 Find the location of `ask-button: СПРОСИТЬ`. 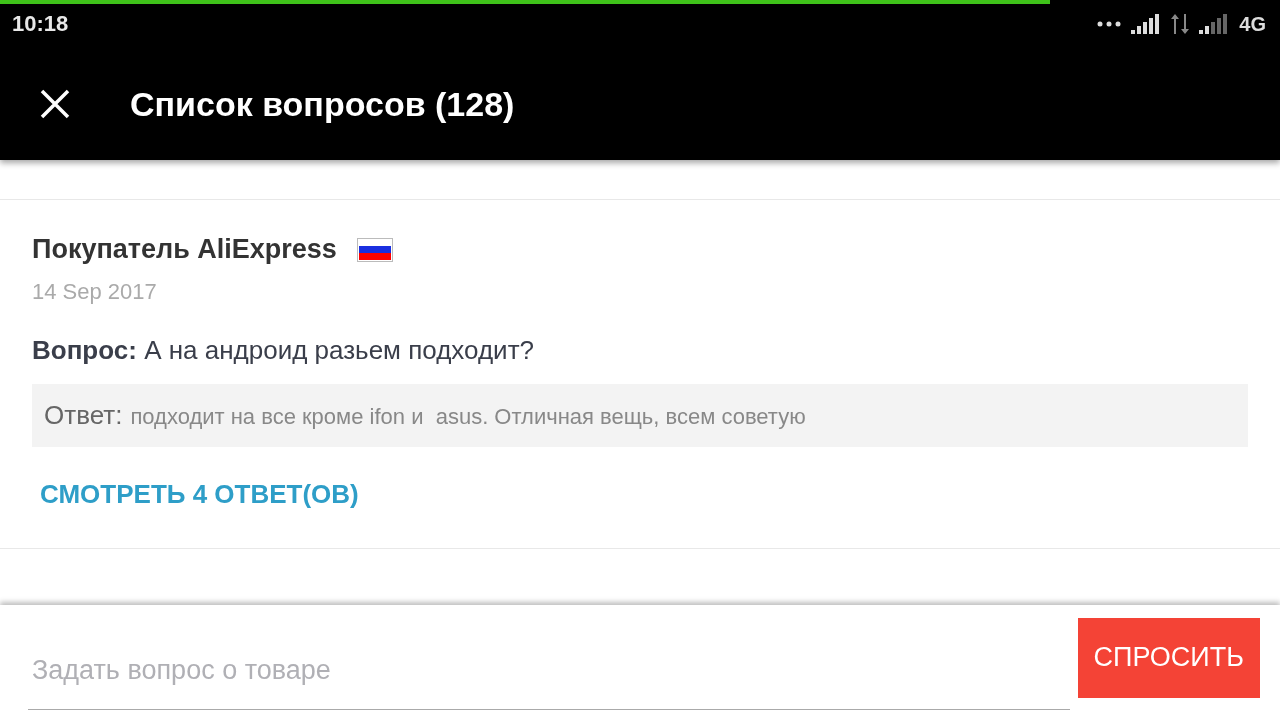

ask-button: СПРОСИТЬ is located at coordinates (1168, 657).